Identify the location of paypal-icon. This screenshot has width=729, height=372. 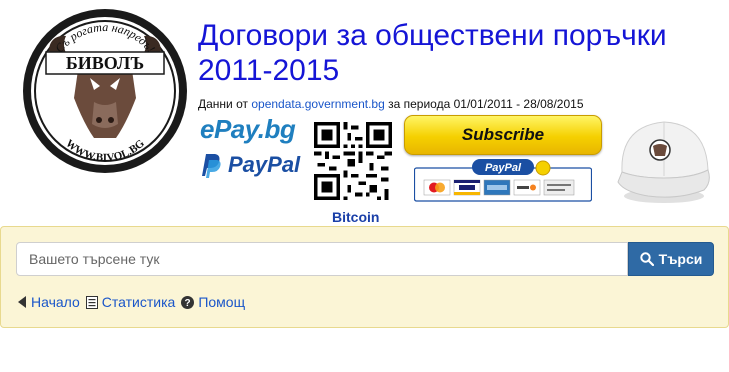
(211, 166).